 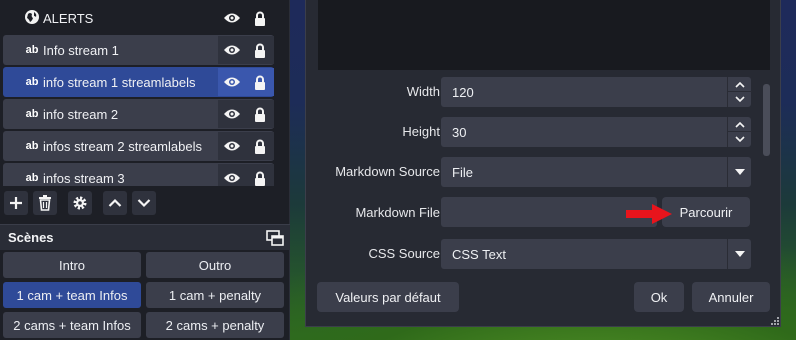 I want to click on scene-1-cam-penalty: 1 cam + penalty, so click(x=215, y=295).